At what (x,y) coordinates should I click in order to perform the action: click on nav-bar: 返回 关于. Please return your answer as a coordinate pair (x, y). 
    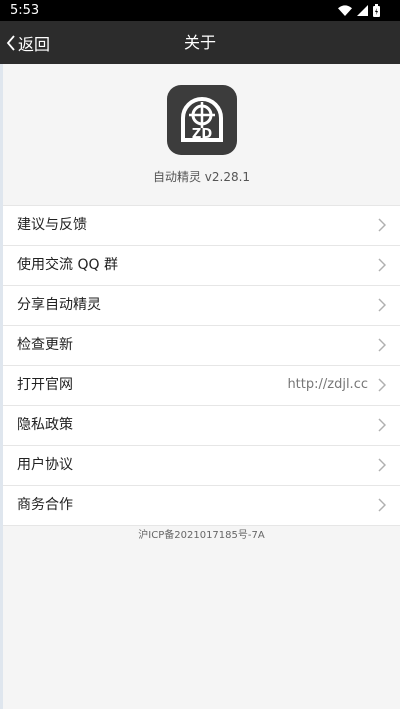
    Looking at the image, I should click on (200, 42).